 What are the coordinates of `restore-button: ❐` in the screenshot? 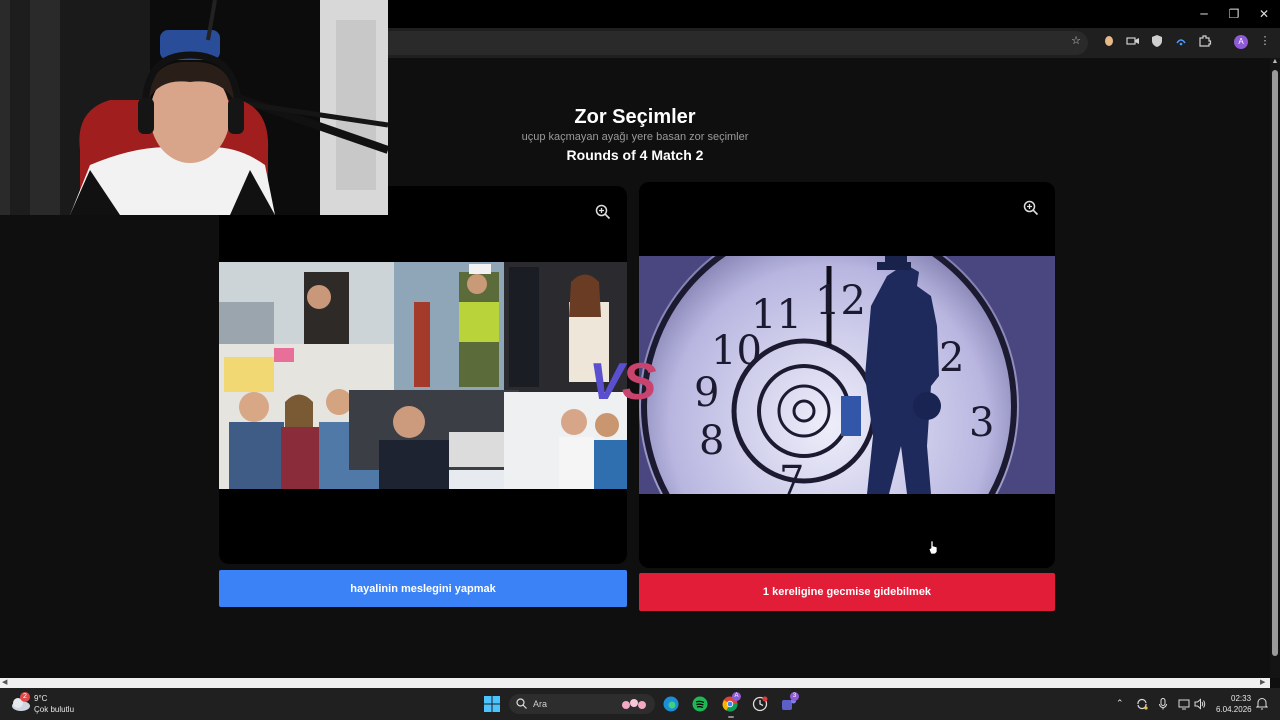 It's located at (1234, 14).